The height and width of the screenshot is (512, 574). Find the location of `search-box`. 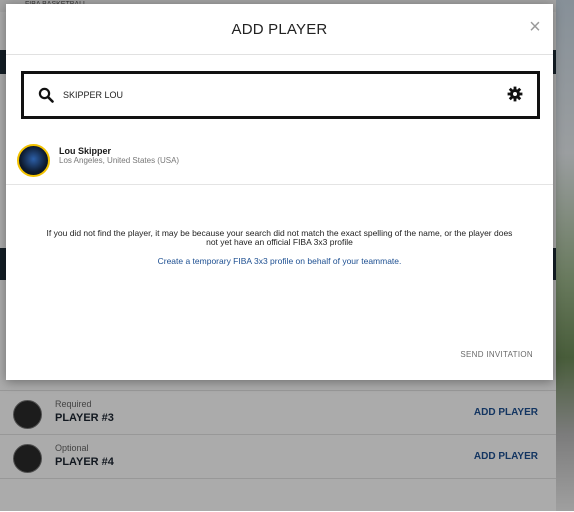

search-box is located at coordinates (280, 95).